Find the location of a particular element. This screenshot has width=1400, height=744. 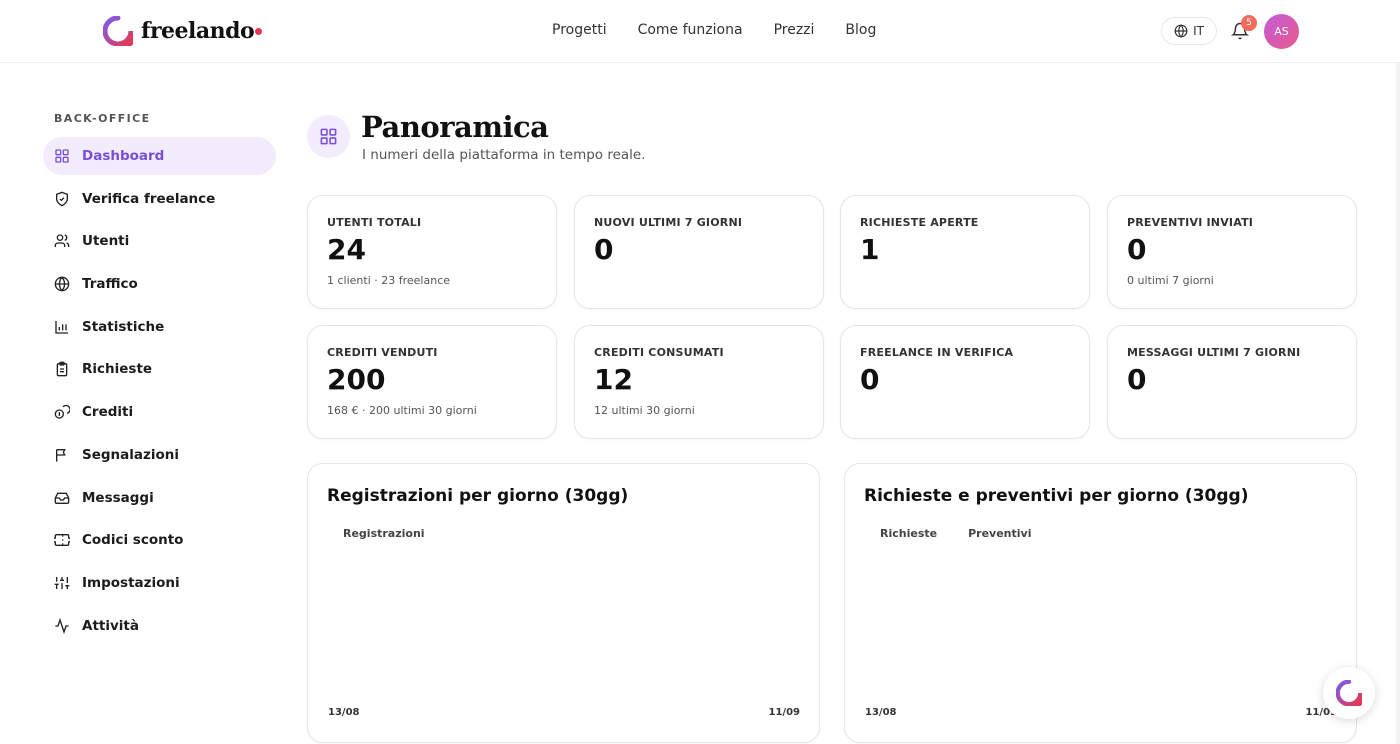

stat-sub: 1 clienti · 23 freelance is located at coordinates (389, 280).